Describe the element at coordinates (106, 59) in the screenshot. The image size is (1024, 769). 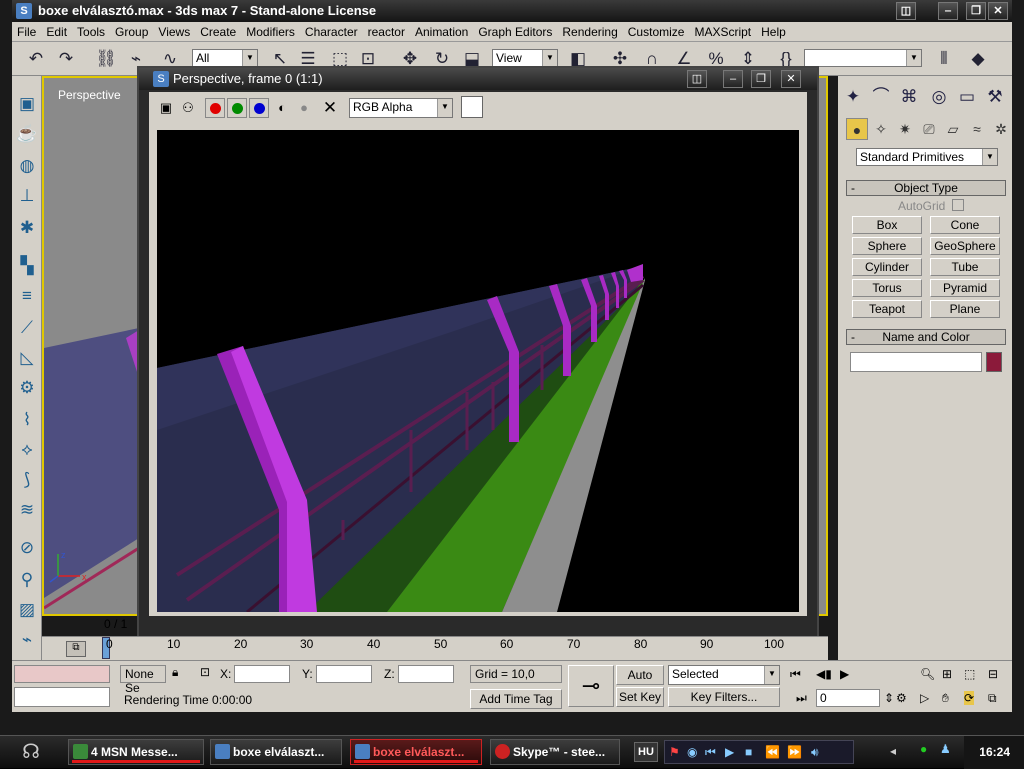
I see `link-icon: ⛓` at that location.